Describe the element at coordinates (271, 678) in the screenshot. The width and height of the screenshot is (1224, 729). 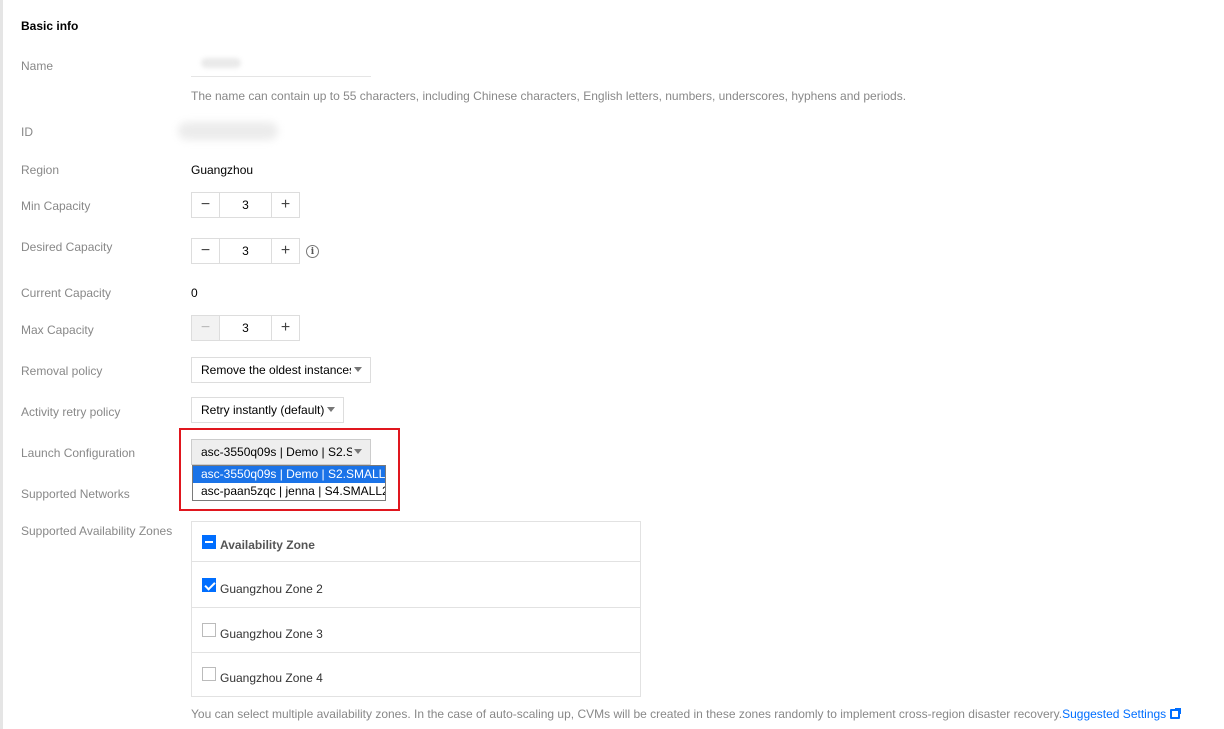
I see `zone-name: Guangzhou Zone 4` at that location.